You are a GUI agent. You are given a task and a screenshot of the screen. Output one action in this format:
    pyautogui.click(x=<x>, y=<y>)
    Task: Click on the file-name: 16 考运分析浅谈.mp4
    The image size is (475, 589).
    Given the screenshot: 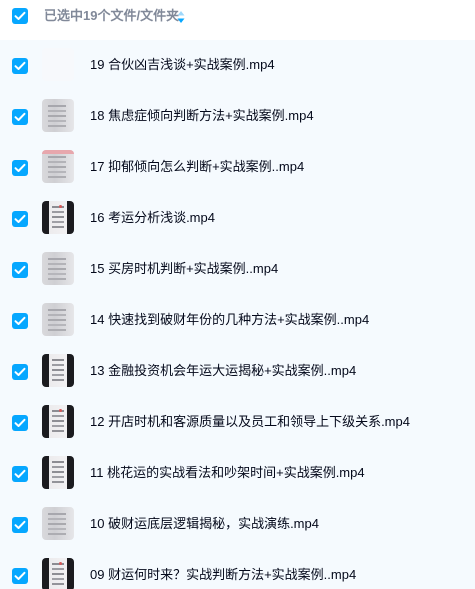 What is the action you would take?
    pyautogui.click(x=152, y=218)
    